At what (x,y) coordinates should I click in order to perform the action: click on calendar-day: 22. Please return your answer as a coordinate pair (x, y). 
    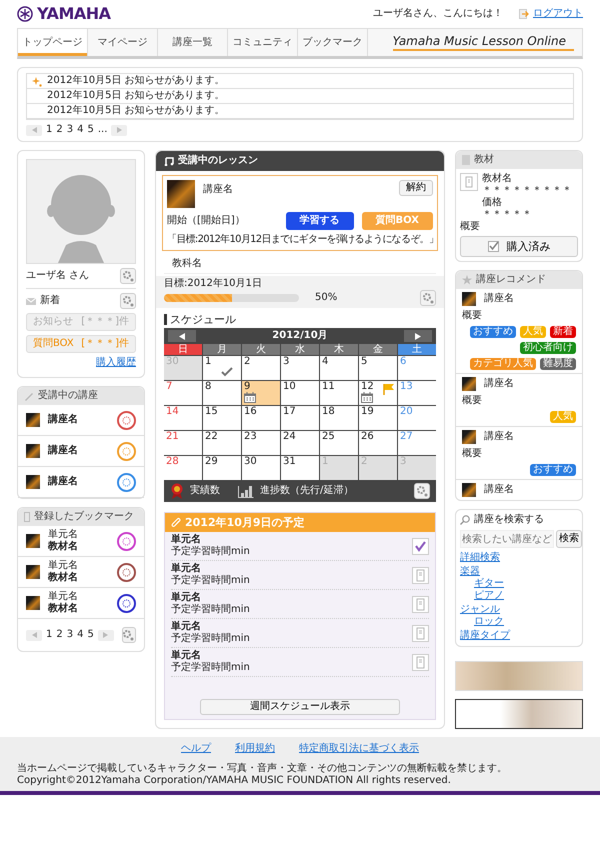
    Looking at the image, I should click on (222, 443).